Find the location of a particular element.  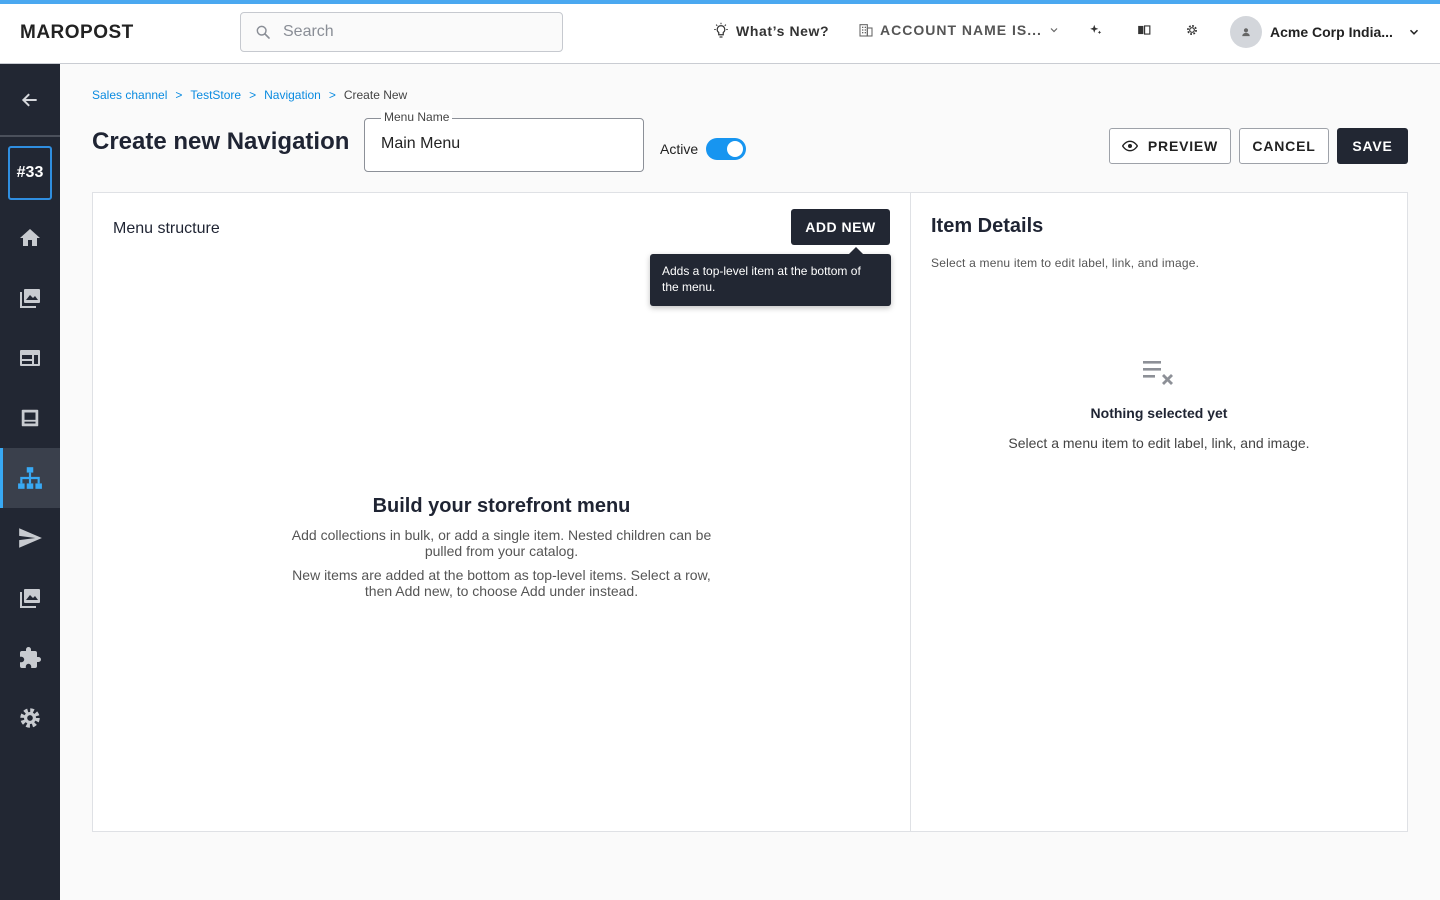

user-icon is located at coordinates (1246, 32).